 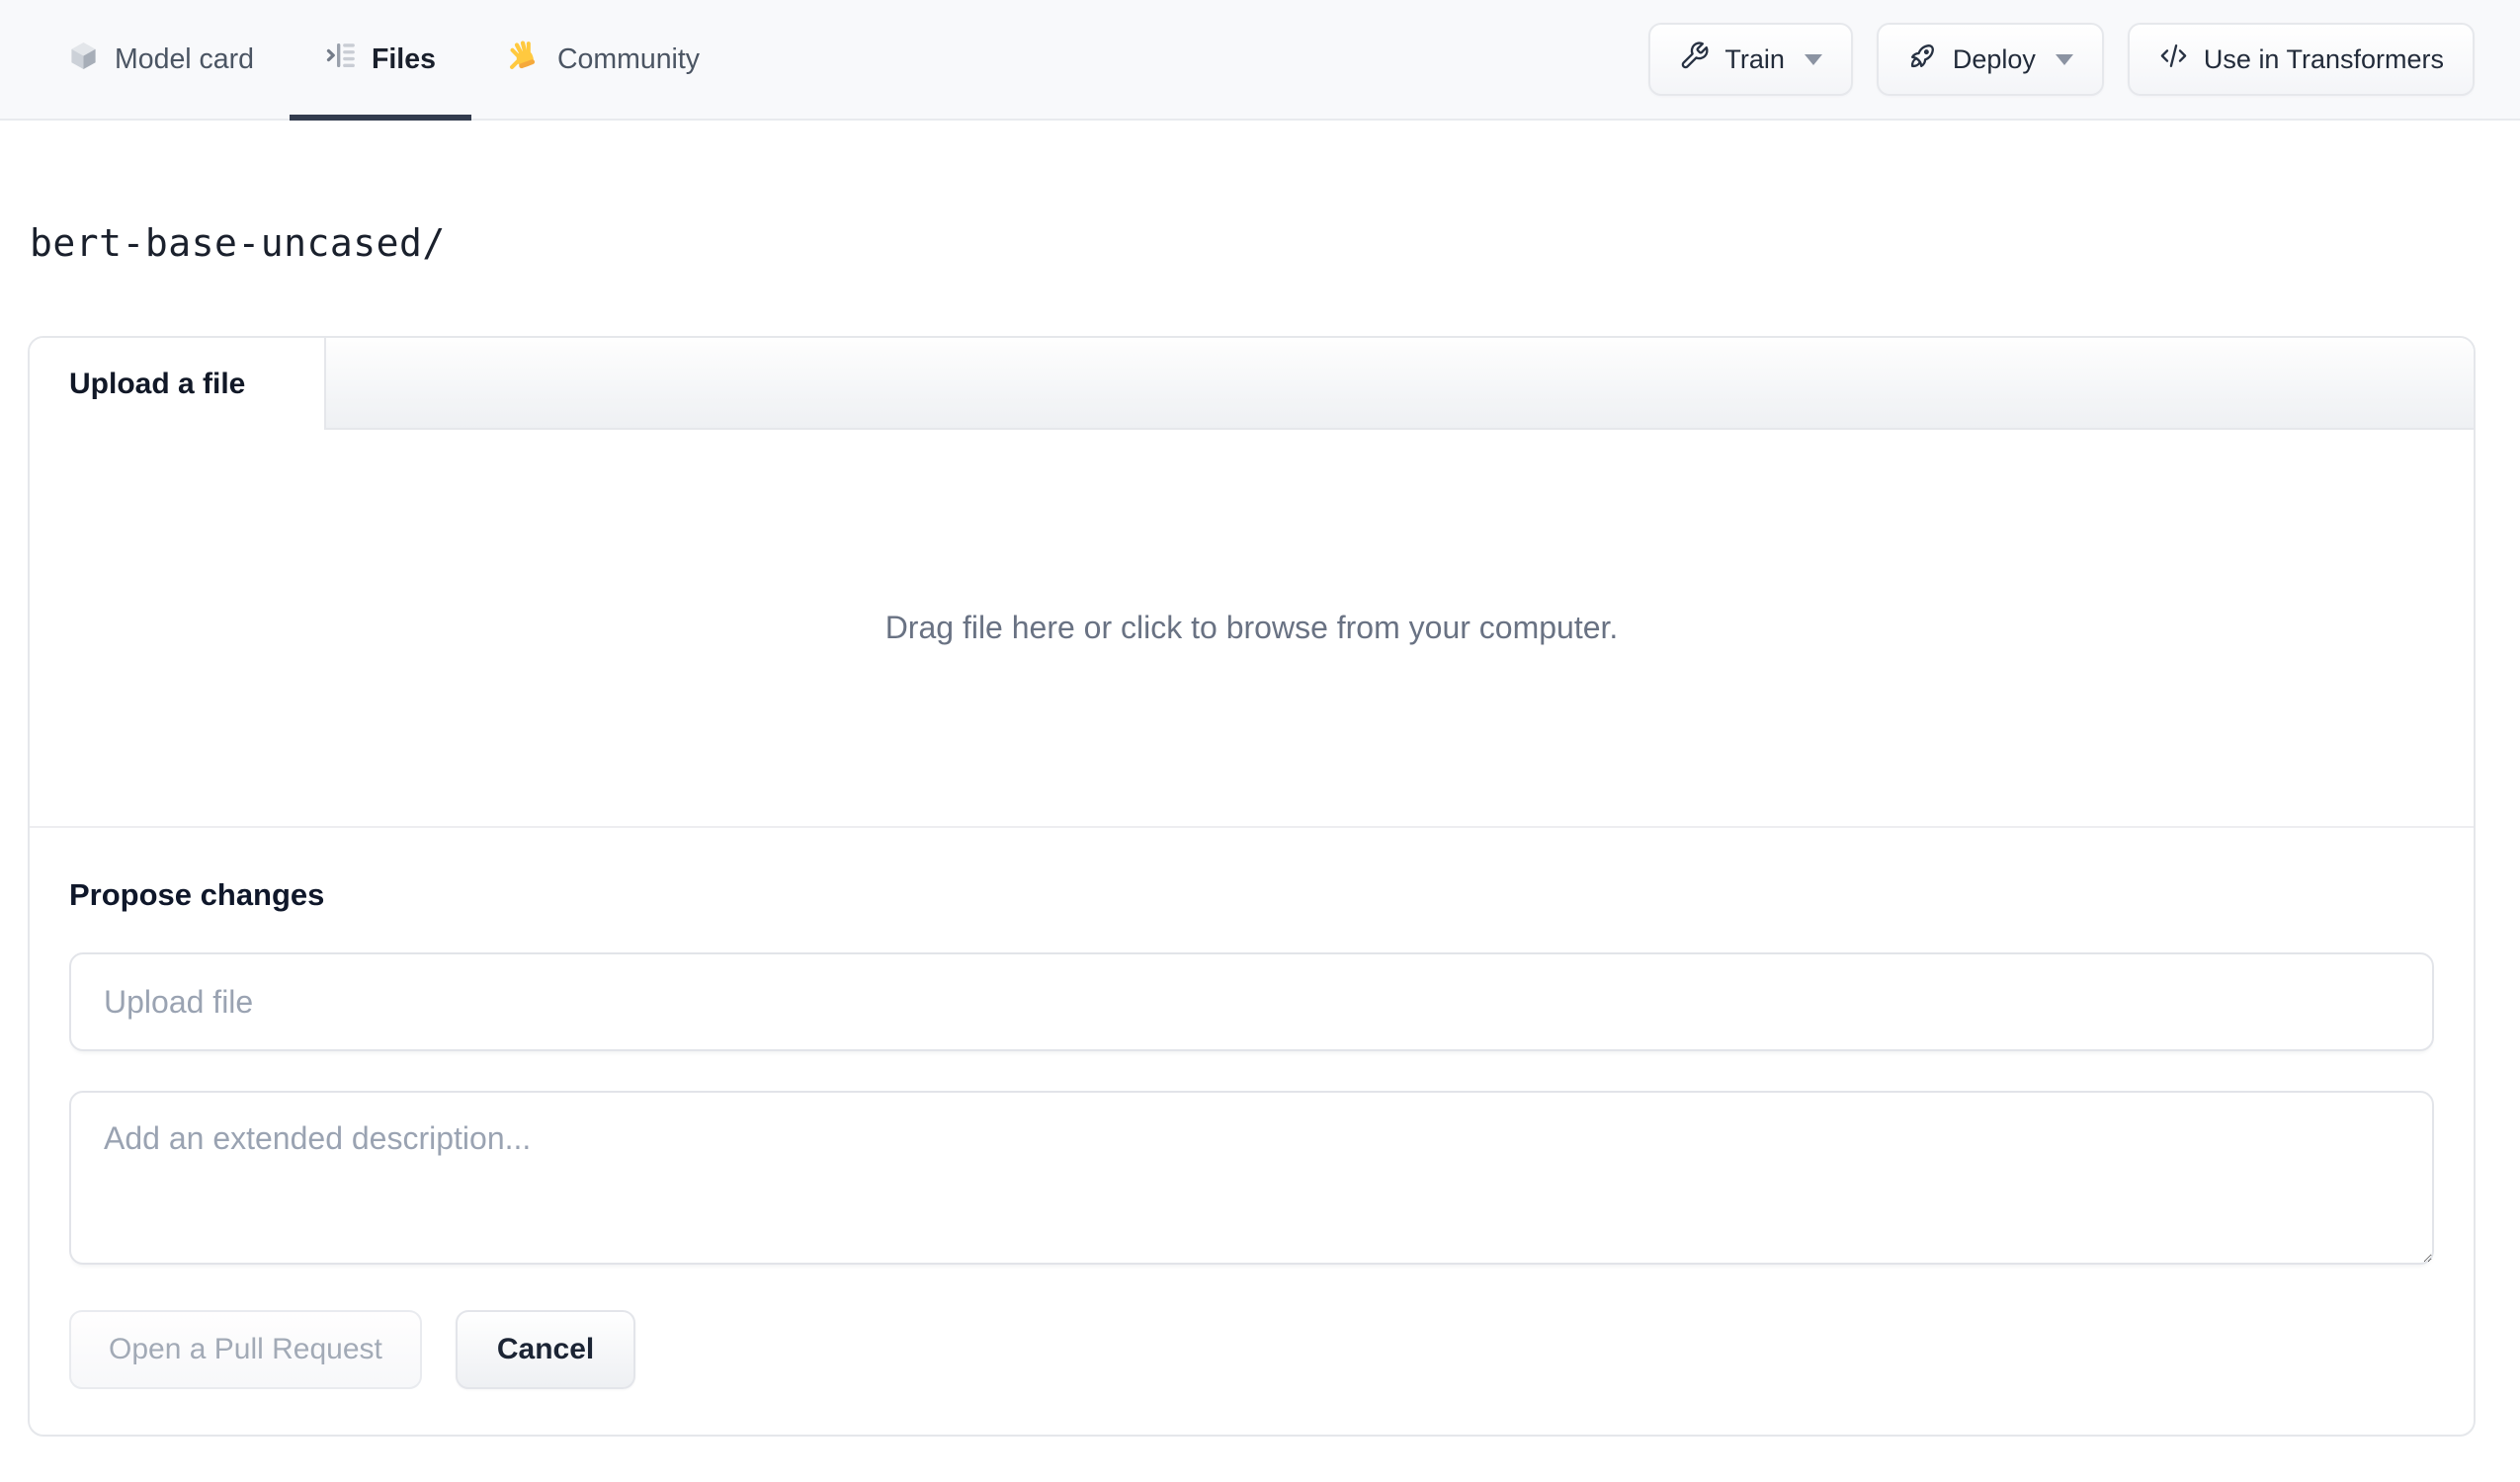 I want to click on use-in-transformers-label: Use in Transformers, so click(x=2323, y=58).